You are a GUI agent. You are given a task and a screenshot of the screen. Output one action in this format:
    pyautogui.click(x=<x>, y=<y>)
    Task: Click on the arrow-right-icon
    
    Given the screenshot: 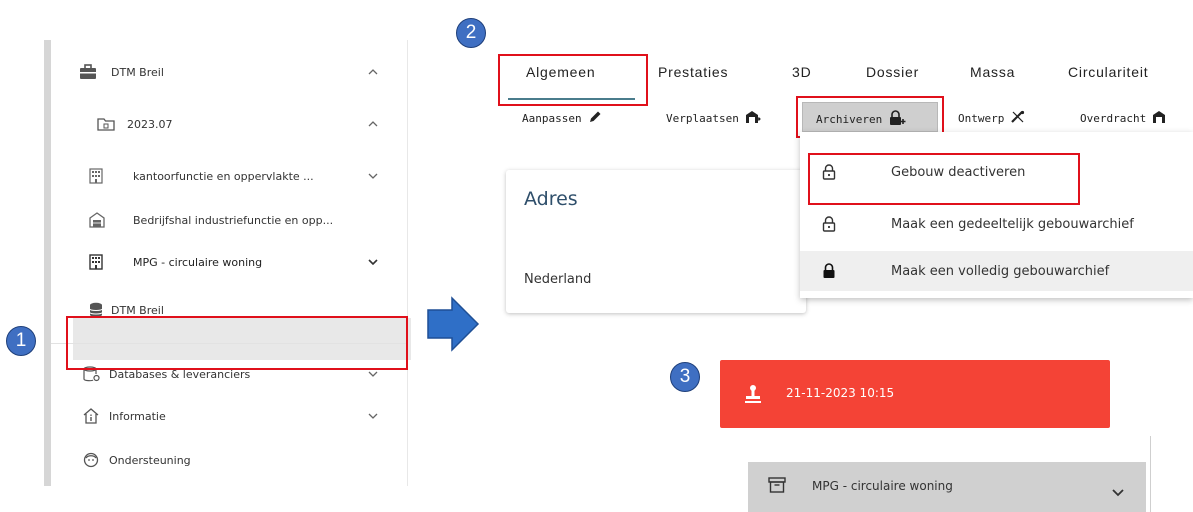 What is the action you would take?
    pyautogui.click(x=453, y=324)
    